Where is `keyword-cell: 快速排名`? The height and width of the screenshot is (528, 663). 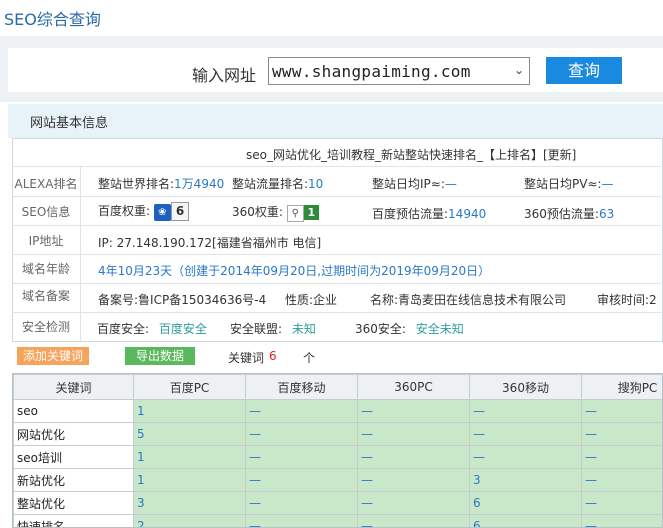 keyword-cell: 快速排名 is located at coordinates (73, 520).